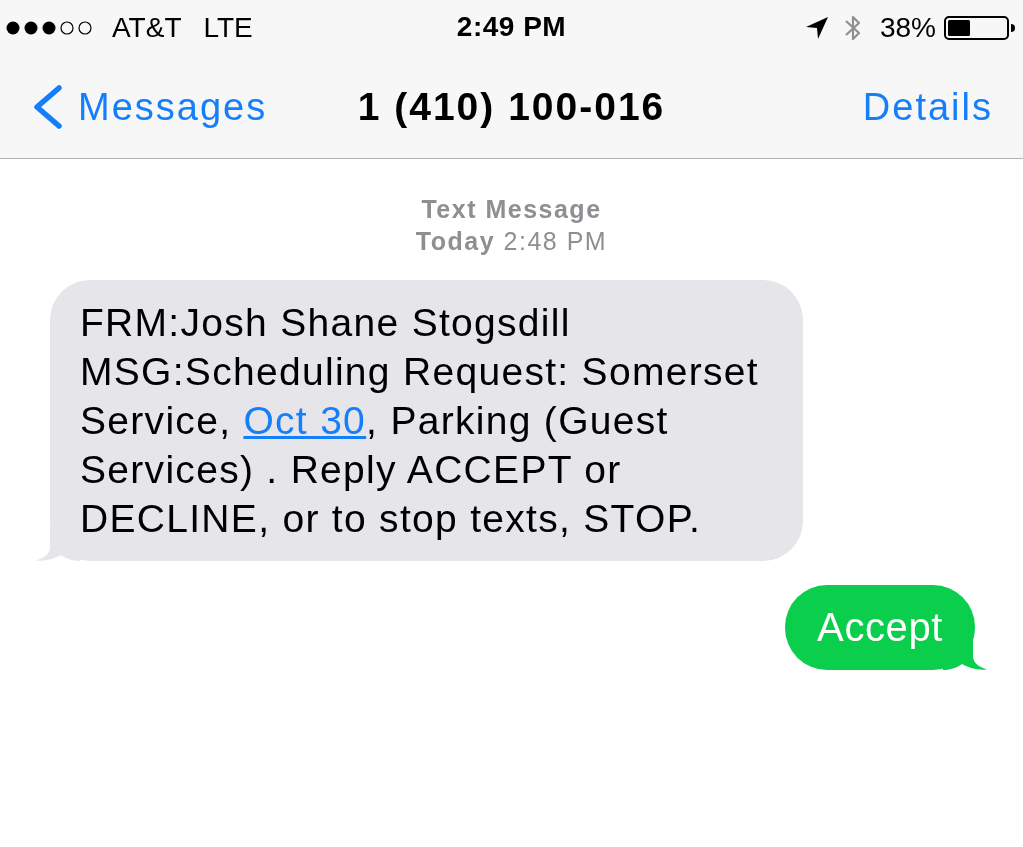 This screenshot has width=1023, height=847. I want to click on bluetooth-icon, so click(852, 27).